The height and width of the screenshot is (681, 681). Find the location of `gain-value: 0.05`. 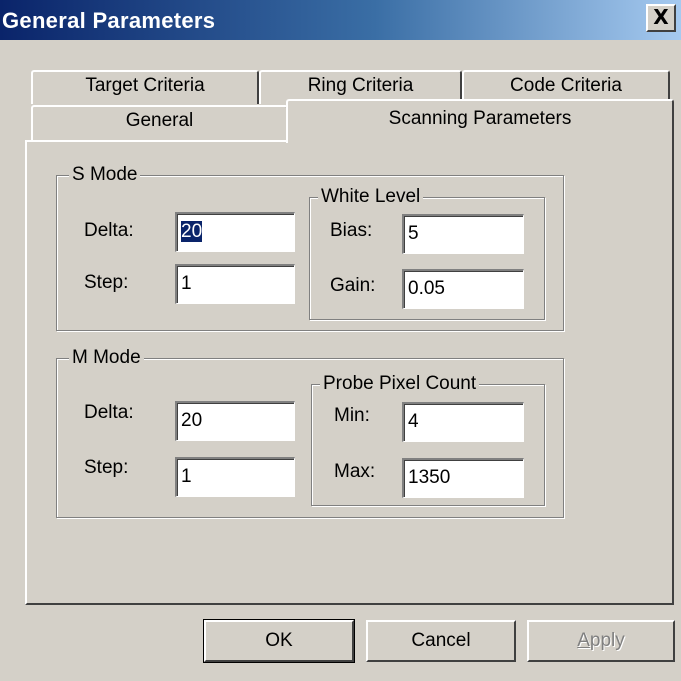

gain-value: 0.05 is located at coordinates (426, 288).